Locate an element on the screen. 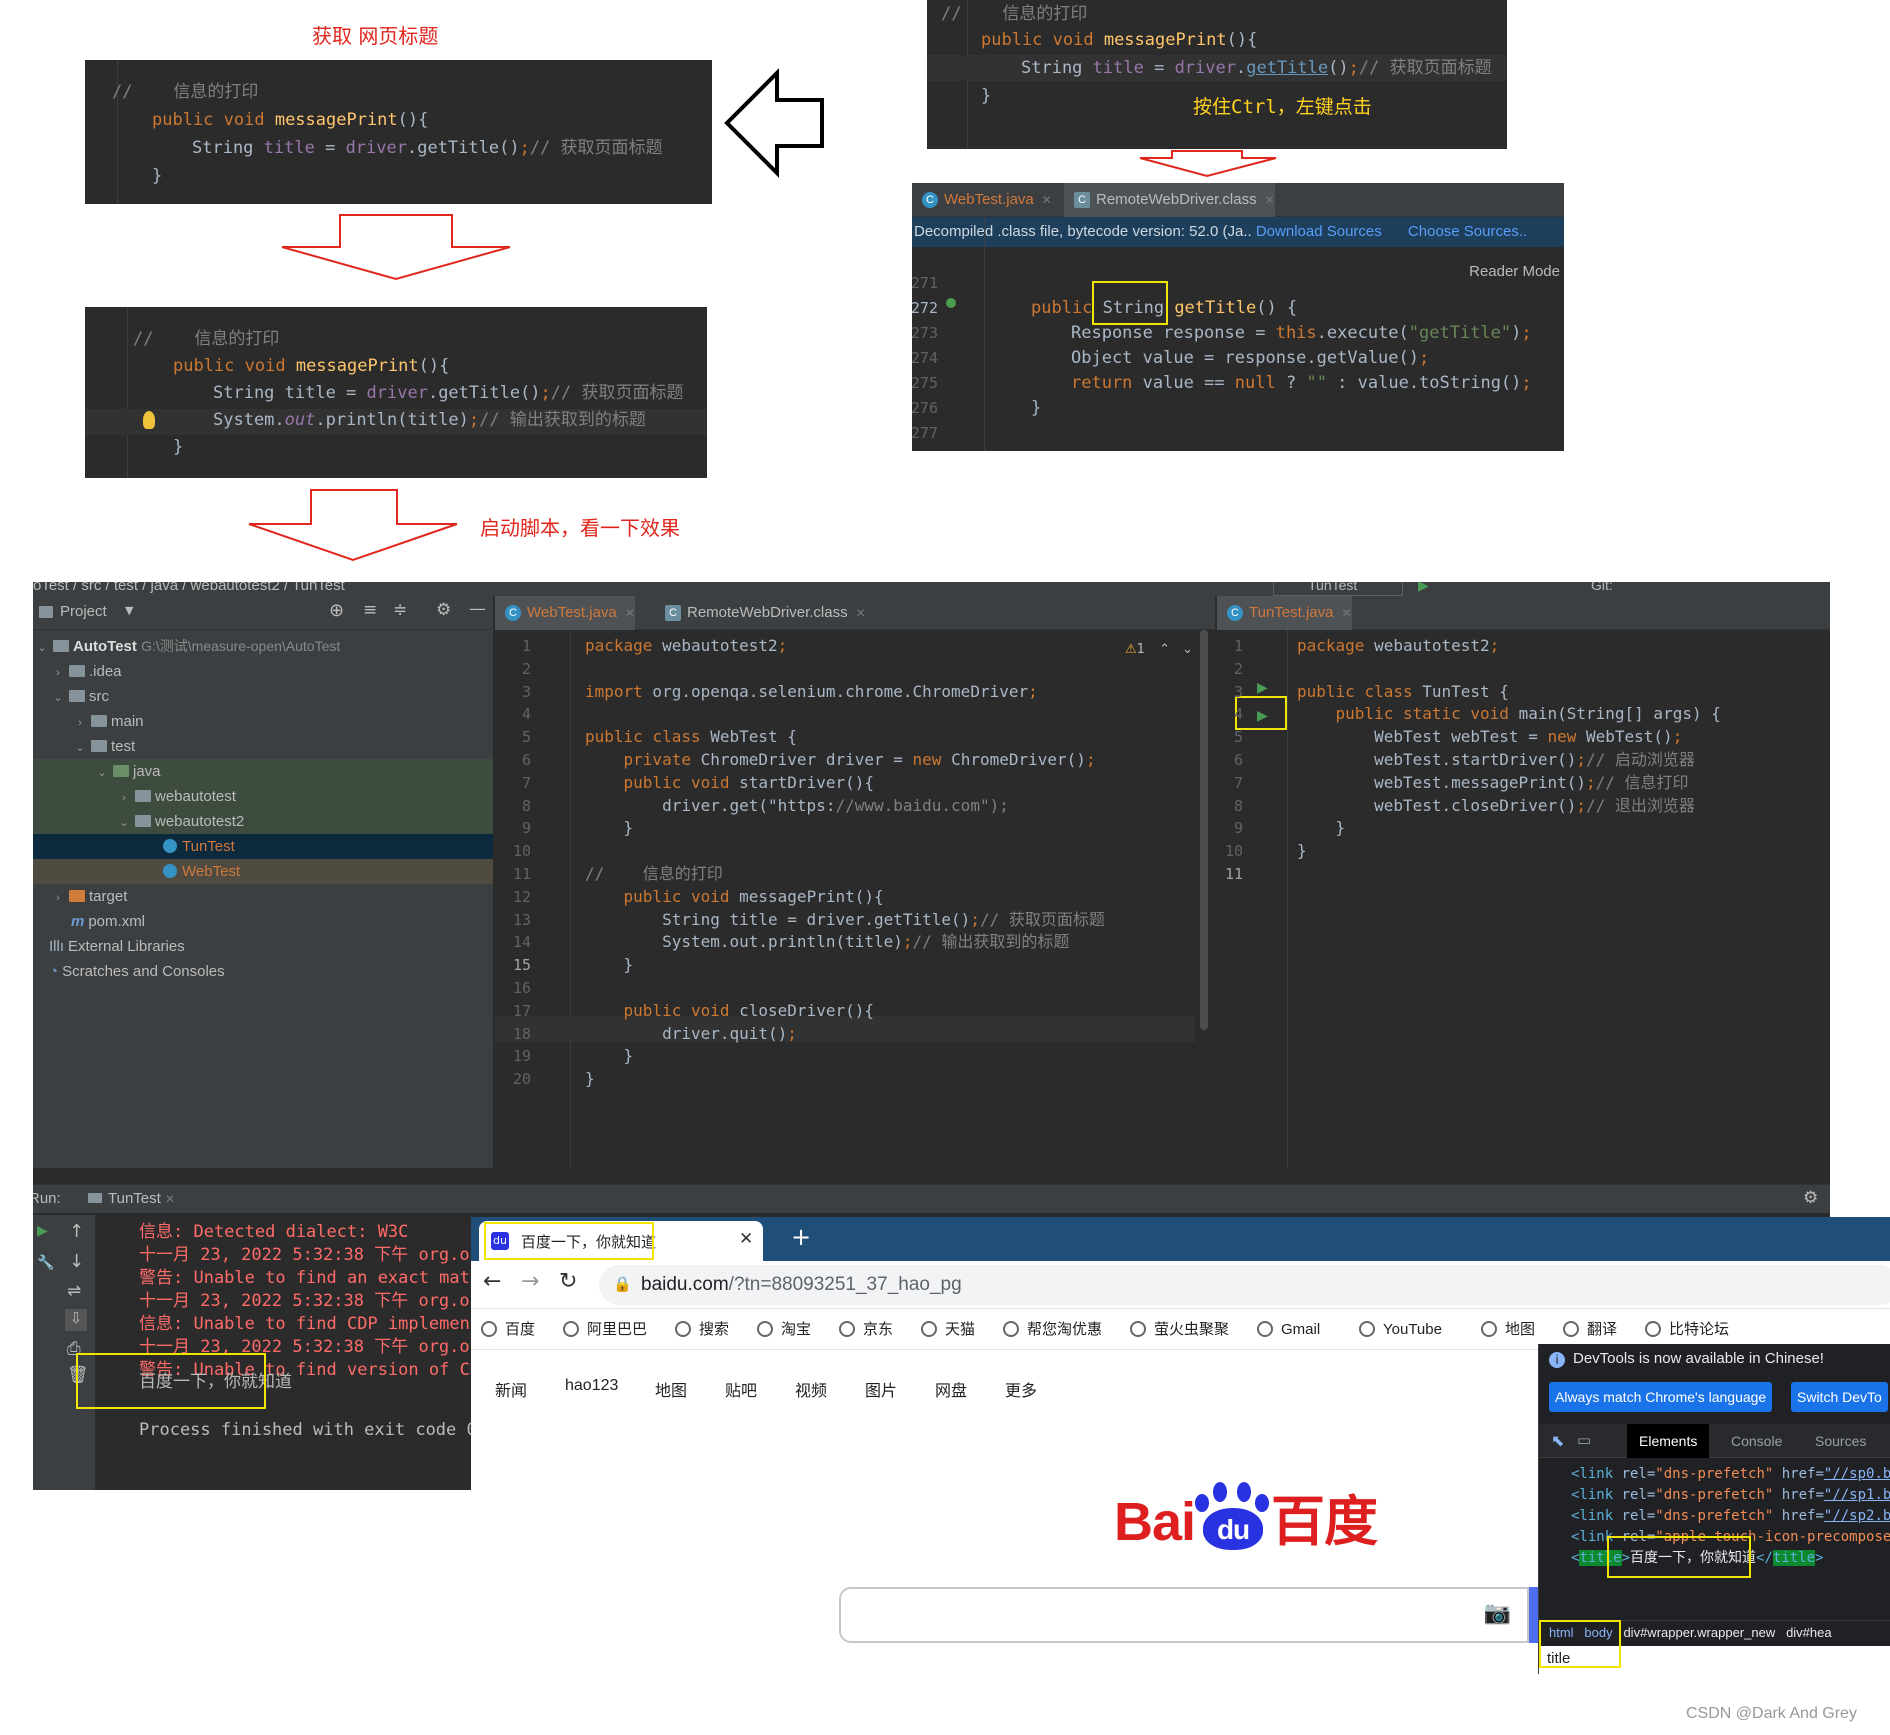 This screenshot has width=1890, height=1735. bookmark-item: 搜索 is located at coordinates (702, 1330).